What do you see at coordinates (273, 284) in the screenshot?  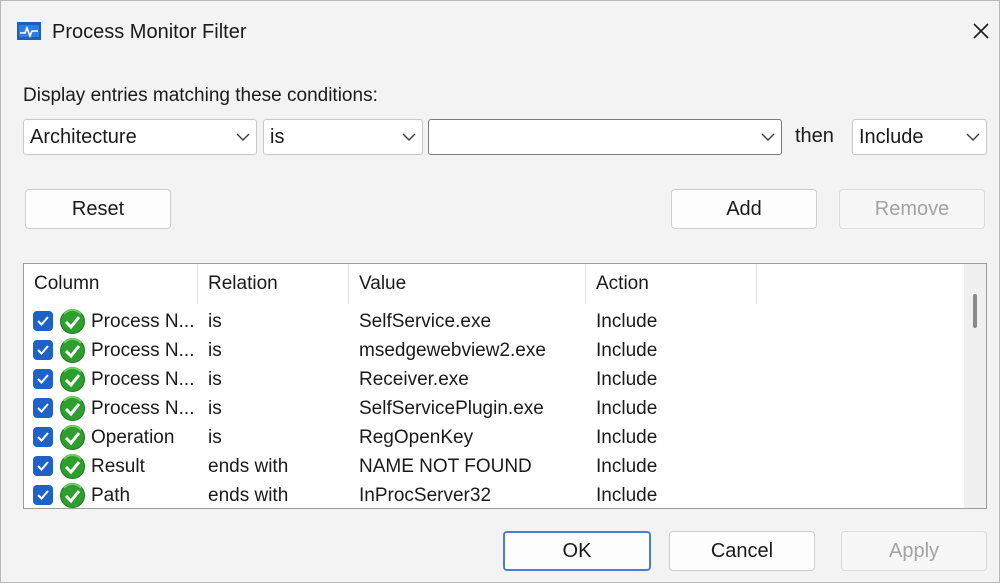 I see `column-header-relation: Relation` at bounding box center [273, 284].